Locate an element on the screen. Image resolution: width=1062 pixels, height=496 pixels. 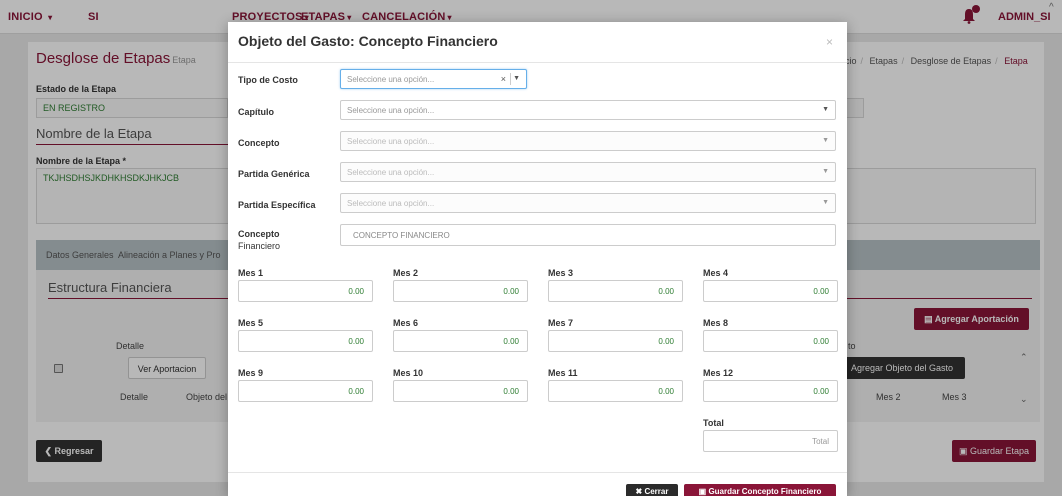
mes-7-label: Mes 7 is located at coordinates (561, 323).